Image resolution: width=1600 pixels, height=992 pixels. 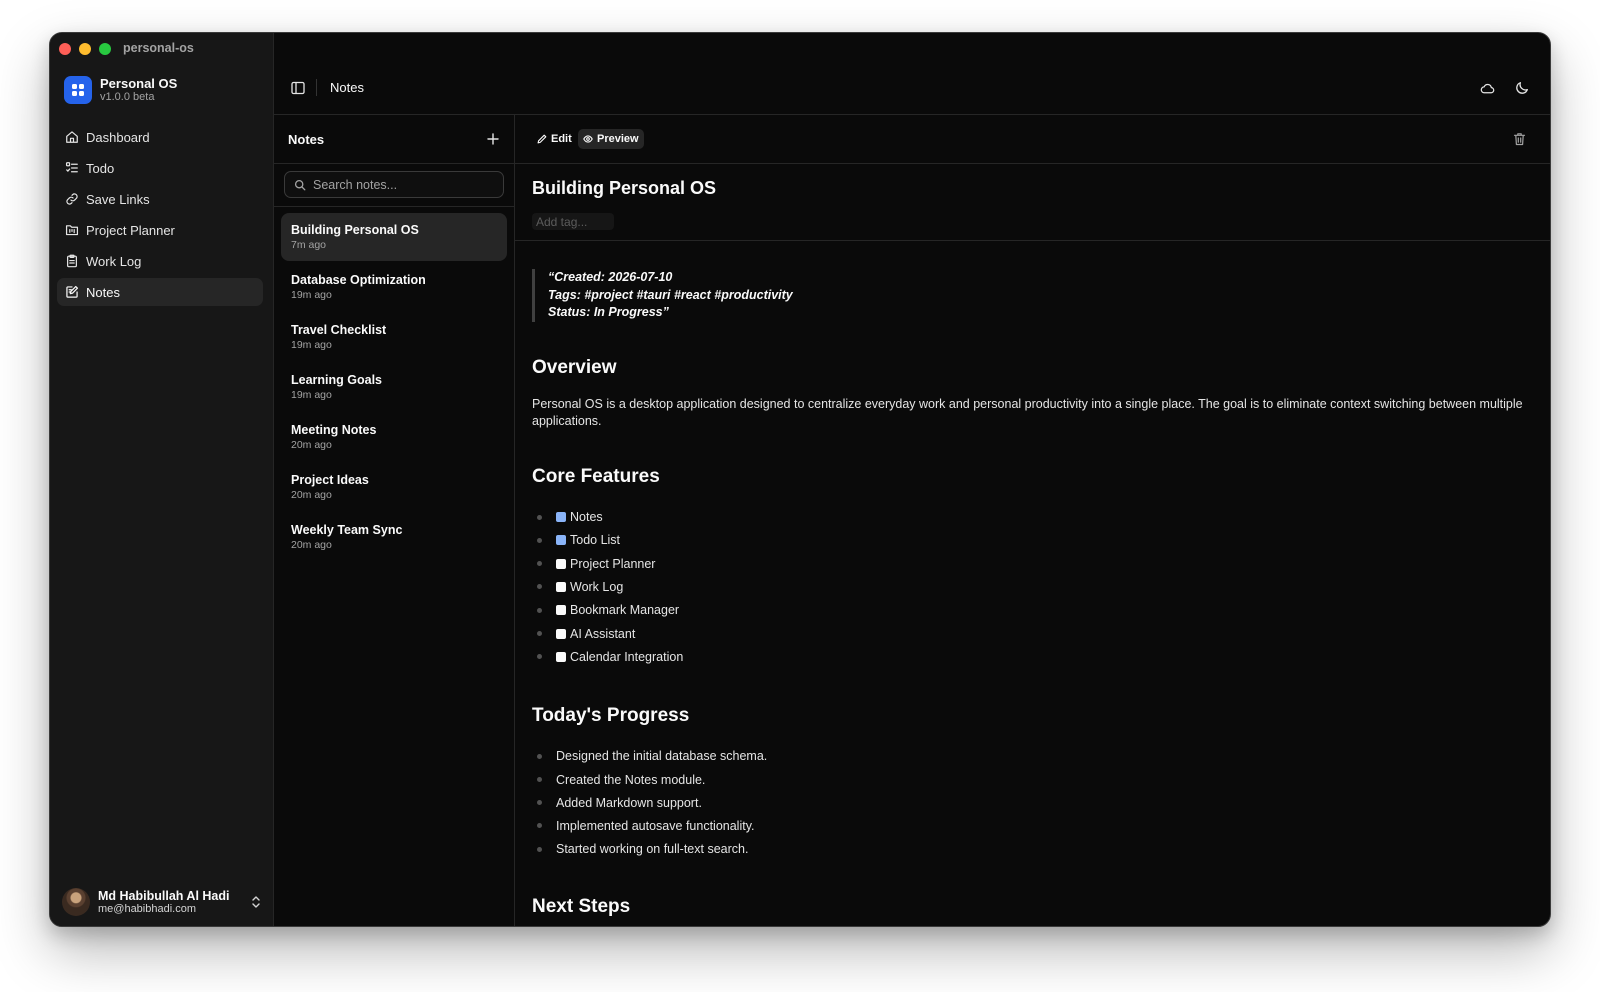 I want to click on sidebar-item-project-planner: Project Planner, so click(x=160, y=230).